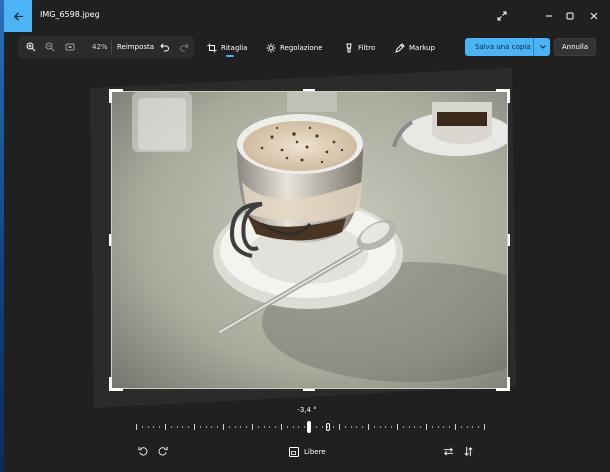  I want to click on tab-crop: Ritaglia, so click(227, 48).